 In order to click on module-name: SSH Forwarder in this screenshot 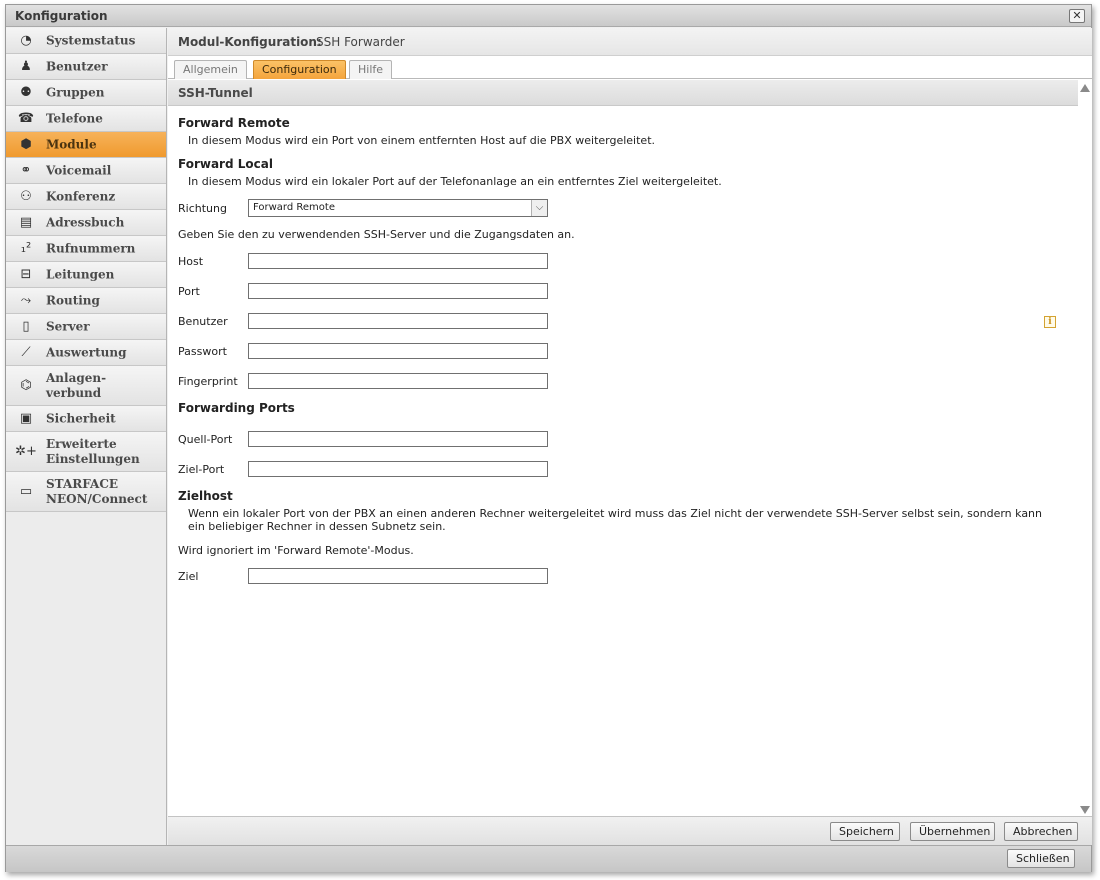, I will do `click(360, 42)`.